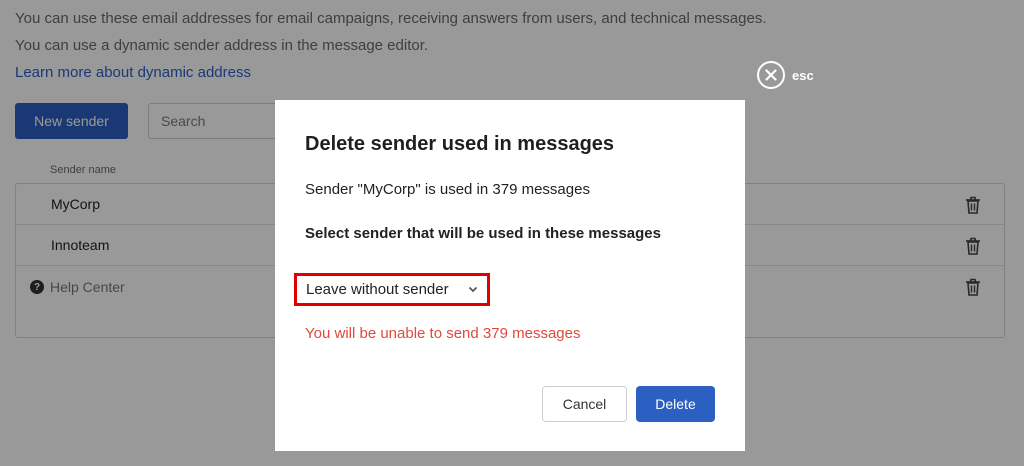 The image size is (1024, 466). Describe the element at coordinates (377, 289) in the screenshot. I see `select-value: Leave without sender` at that location.